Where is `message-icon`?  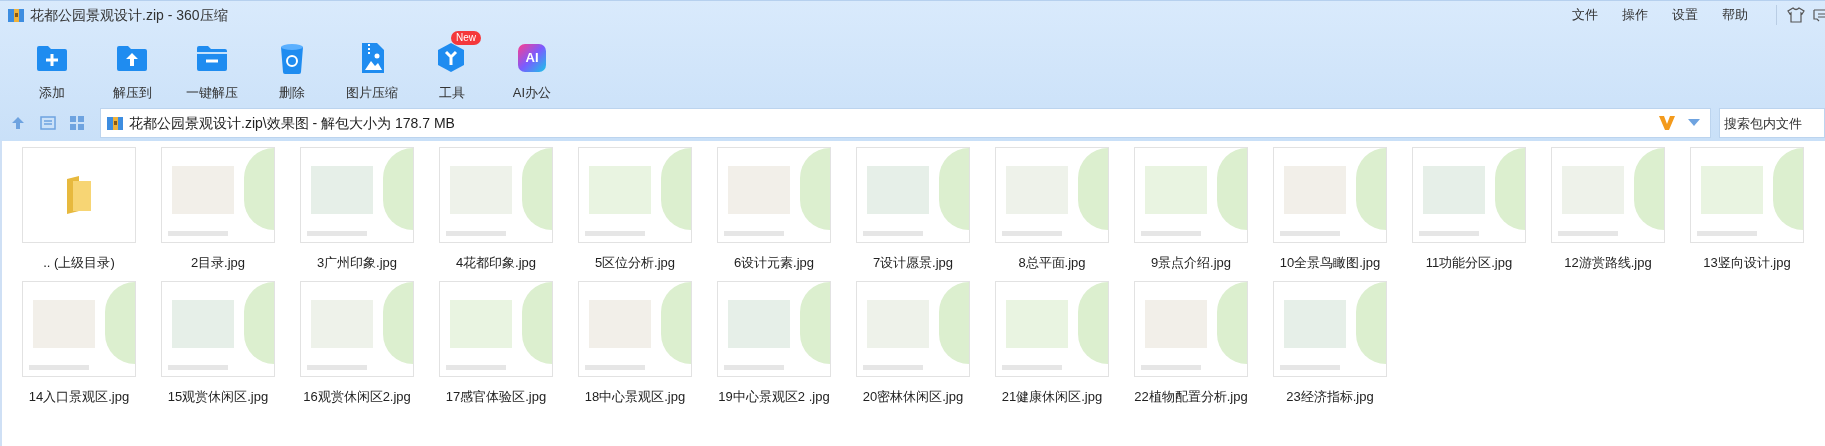 message-icon is located at coordinates (1819, 15).